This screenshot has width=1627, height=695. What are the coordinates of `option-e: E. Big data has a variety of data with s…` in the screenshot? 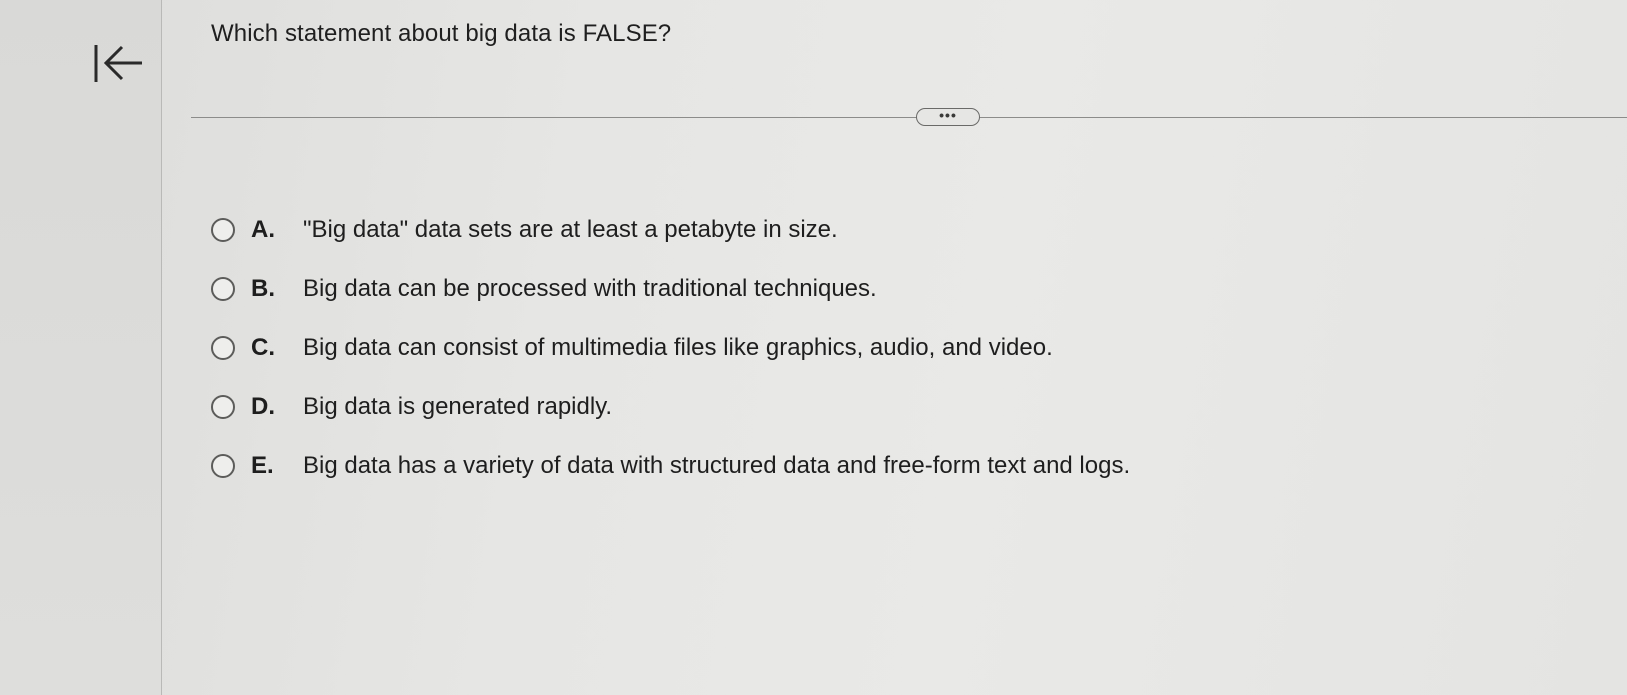 It's located at (670, 465).